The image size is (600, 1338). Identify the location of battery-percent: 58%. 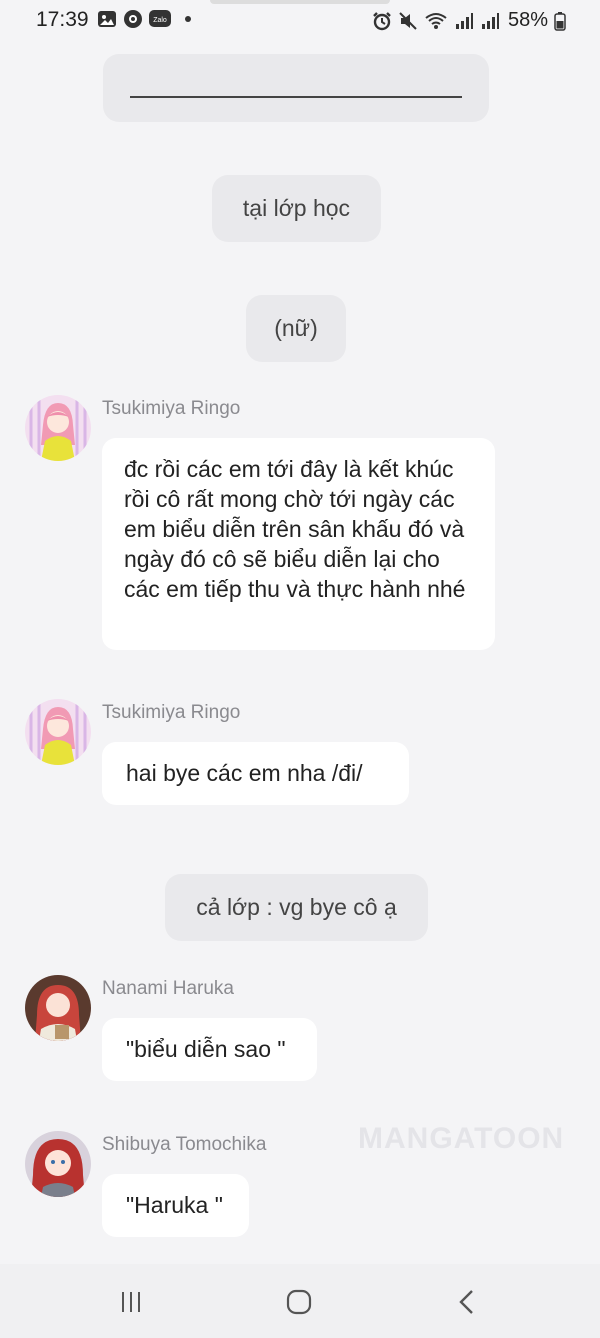
(527, 20).